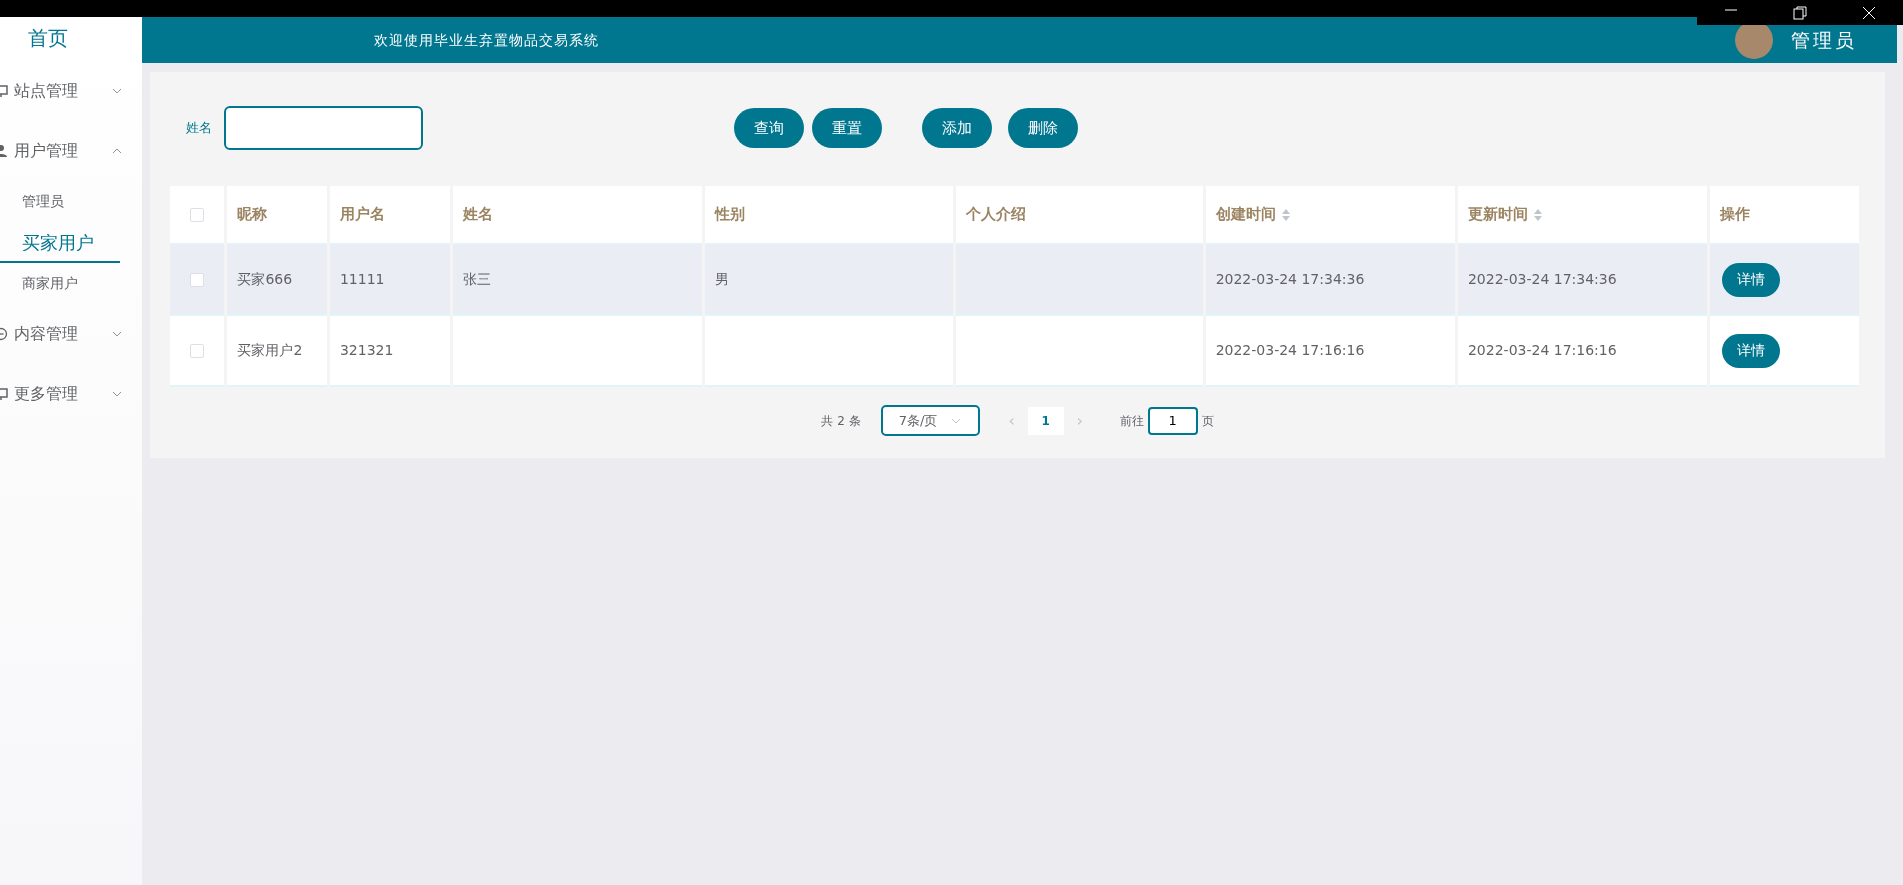  What do you see at coordinates (577, 215) in the screenshot?
I see `column-header: 姓名` at bounding box center [577, 215].